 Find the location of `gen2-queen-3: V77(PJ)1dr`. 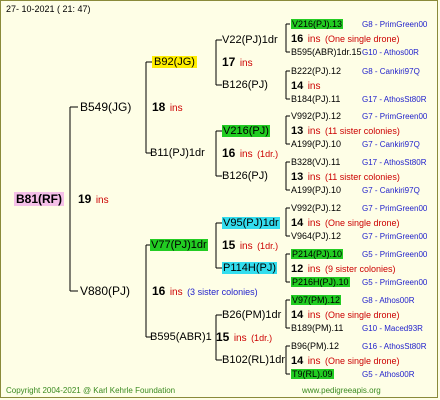

gen2-queen-3: V77(PJ)1dr is located at coordinates (179, 245).